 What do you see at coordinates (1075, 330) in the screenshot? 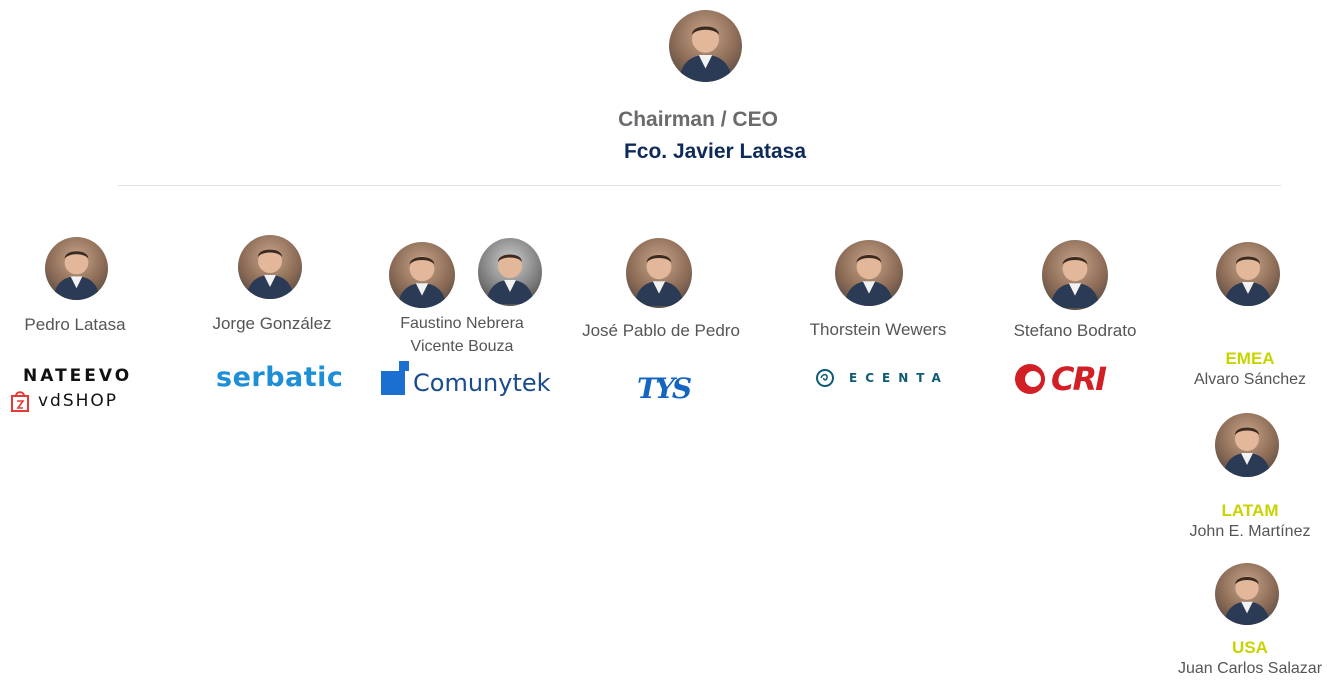
I see `member-name: Stefano Bodrato` at bounding box center [1075, 330].